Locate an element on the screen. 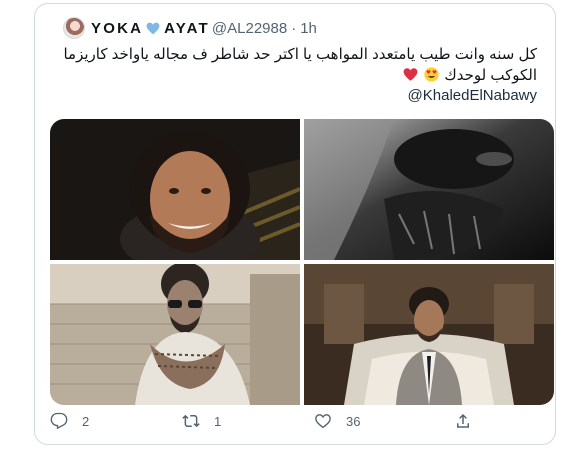 The width and height of the screenshot is (564, 452). reply-button: 2 is located at coordinates (69, 421).